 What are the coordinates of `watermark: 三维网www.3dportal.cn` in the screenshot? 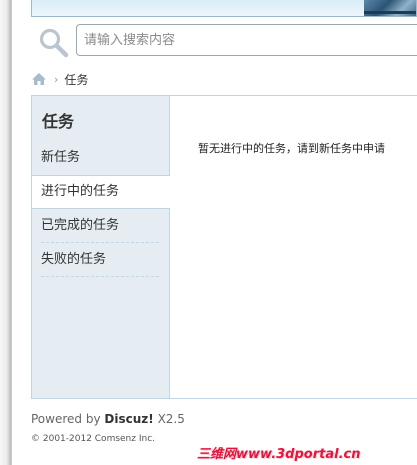 It's located at (279, 454).